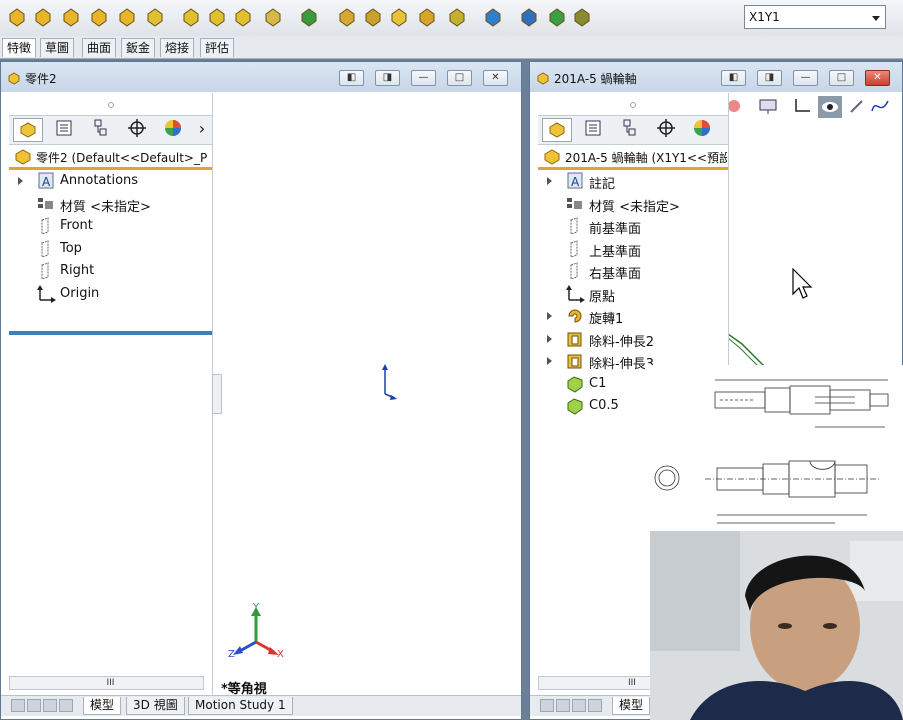 The height and width of the screenshot is (720, 903). Describe the element at coordinates (876, 18) in the screenshot. I see `chevron-down-icon` at that location.